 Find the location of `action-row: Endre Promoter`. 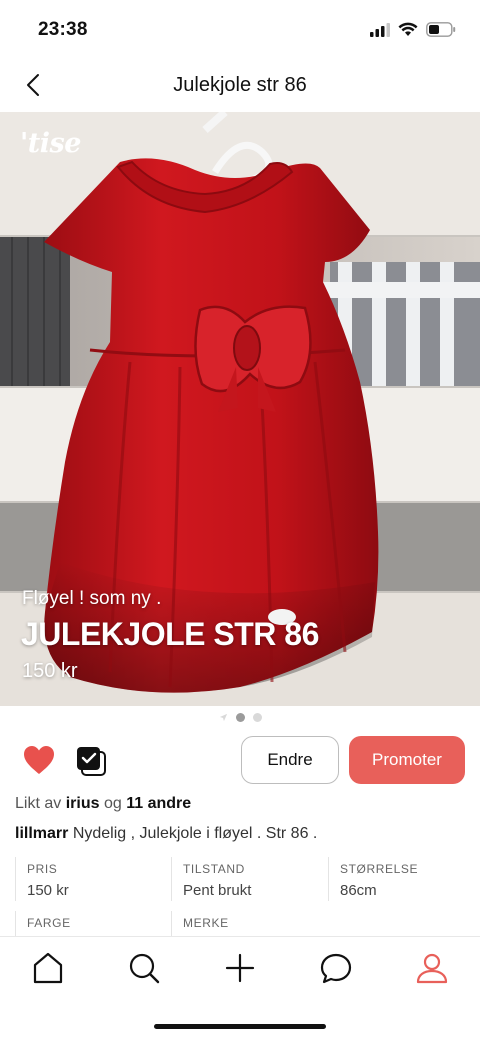

action-row: Endre Promoter is located at coordinates (240, 761).